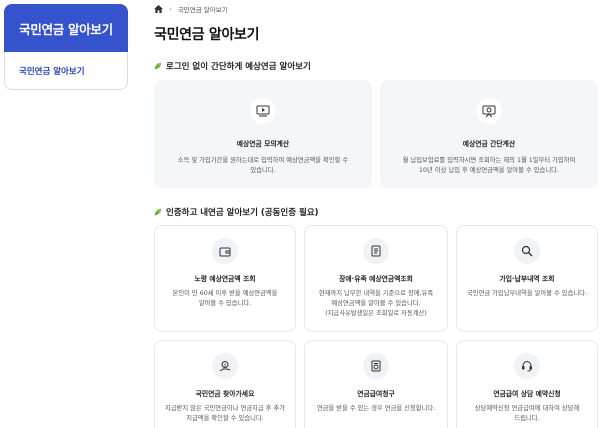 Image resolution: width=600 pixels, height=428 pixels. Describe the element at coordinates (527, 413) in the screenshot. I see `card-desc: 상담예약신청 연금급여에 대하여 상담해 드립니다.` at that location.